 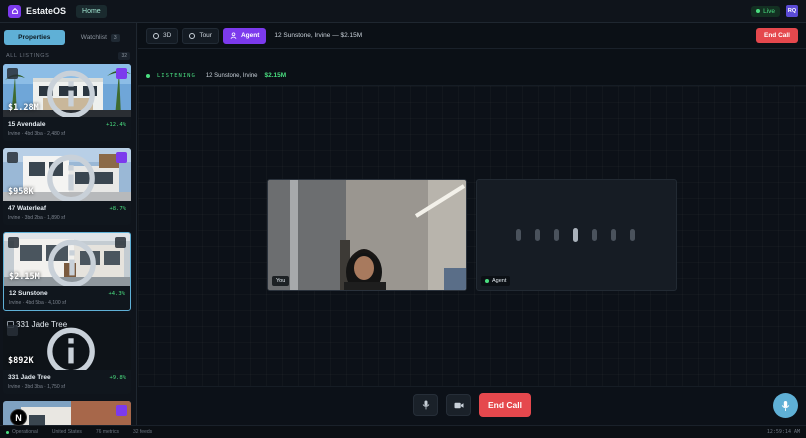 I want to click on metrics-count: 76 metrics, so click(x=107, y=432).